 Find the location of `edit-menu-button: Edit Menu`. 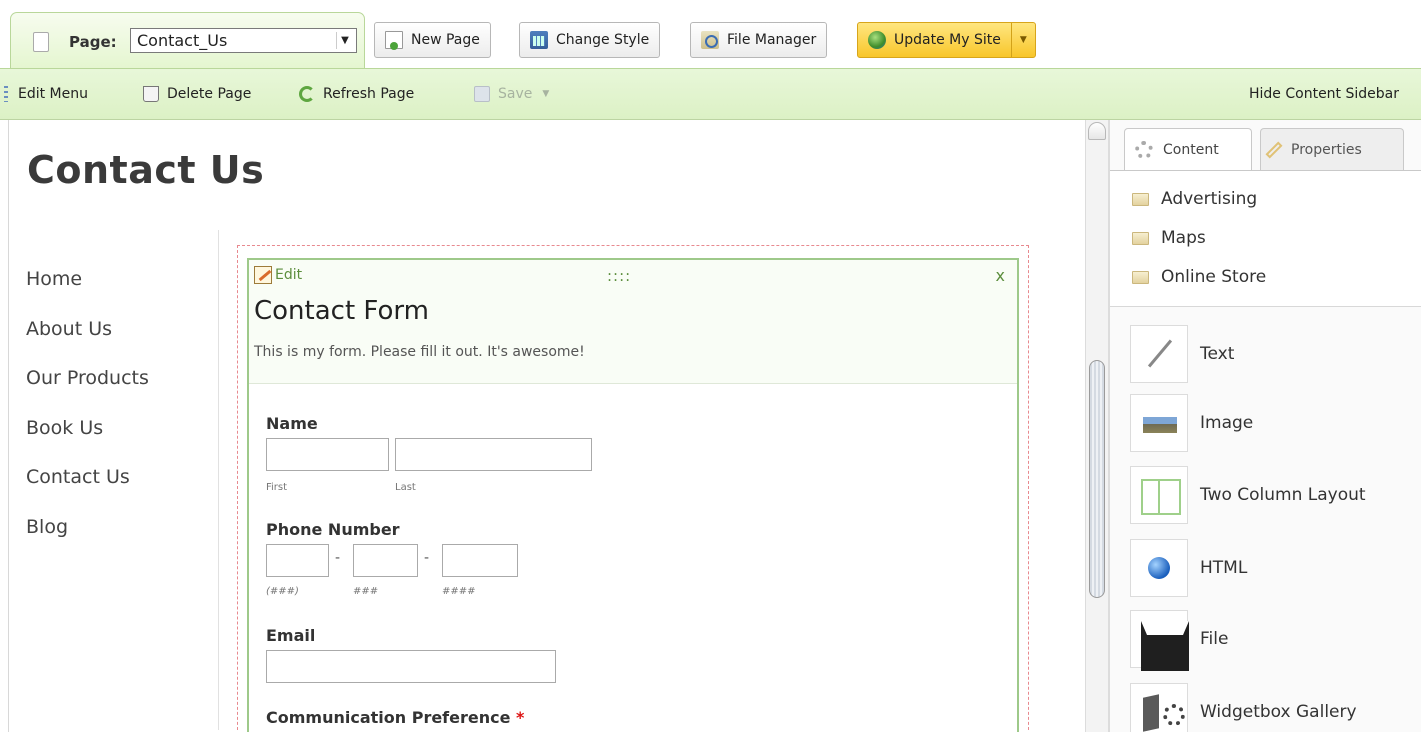

edit-menu-button: Edit Menu is located at coordinates (46, 94).